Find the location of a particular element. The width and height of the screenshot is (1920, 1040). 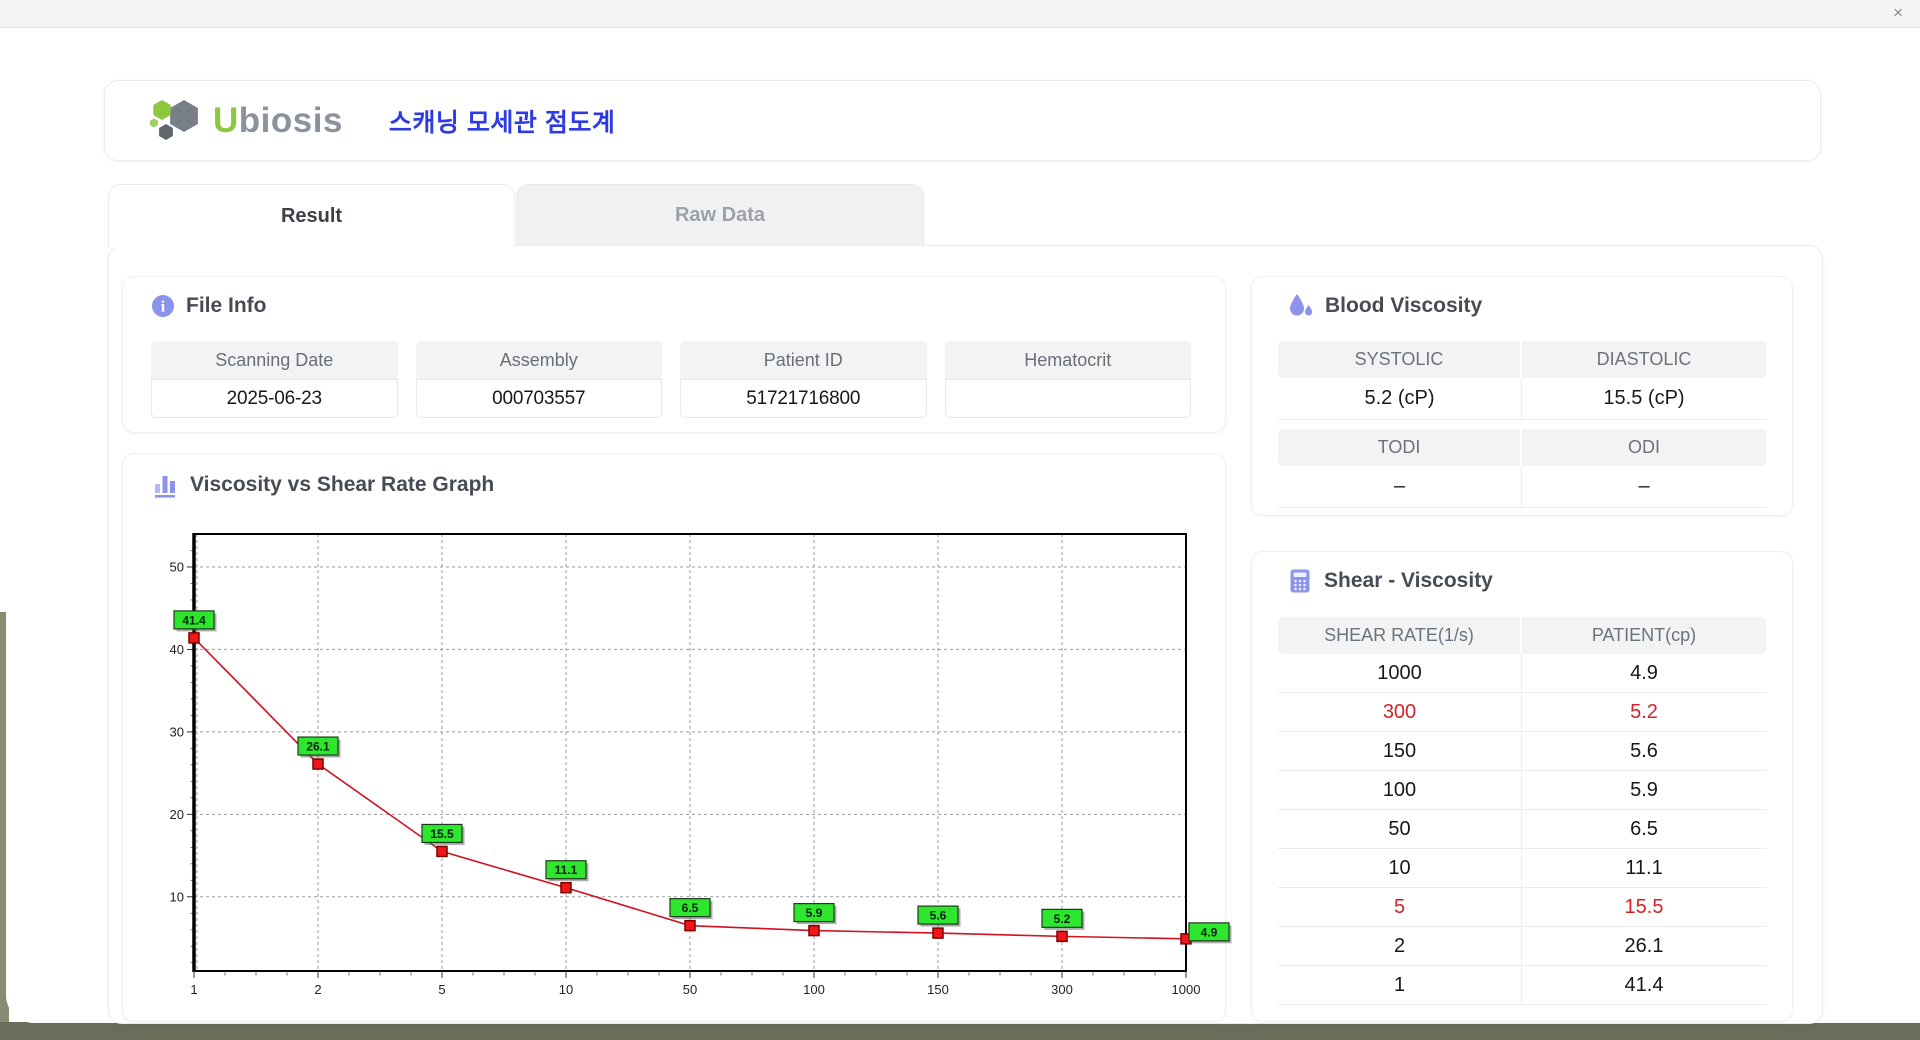

table-header-row: SHEAR RATE(1/s) PATIENT(cp) is located at coordinates (1522, 635).